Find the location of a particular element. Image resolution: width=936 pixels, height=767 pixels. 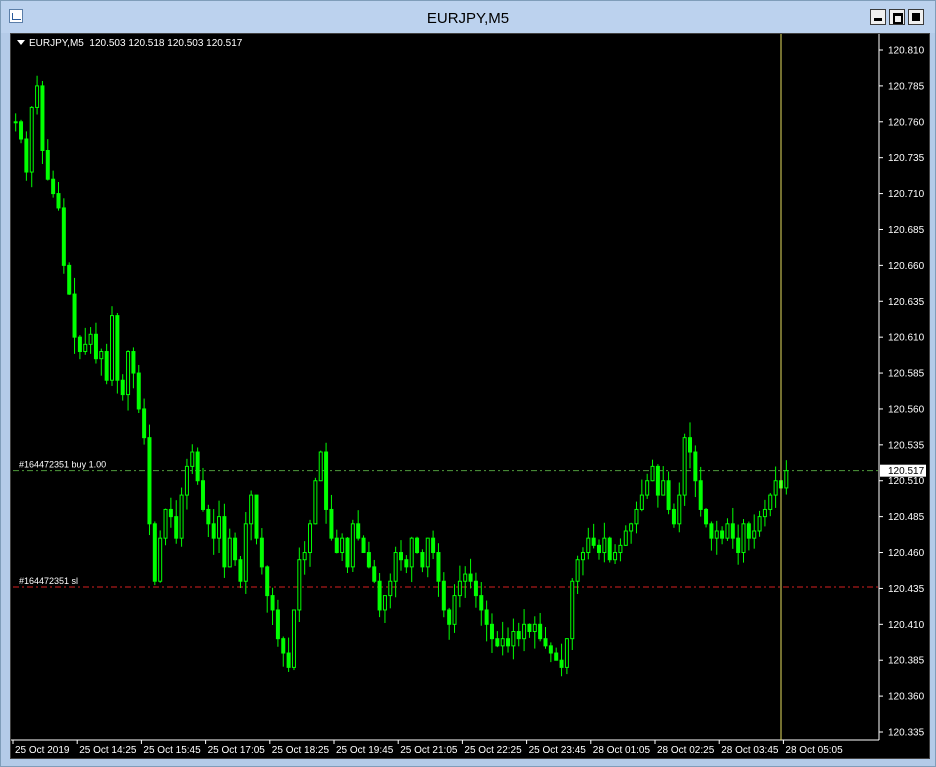

maximize-button is located at coordinates (897, 17).